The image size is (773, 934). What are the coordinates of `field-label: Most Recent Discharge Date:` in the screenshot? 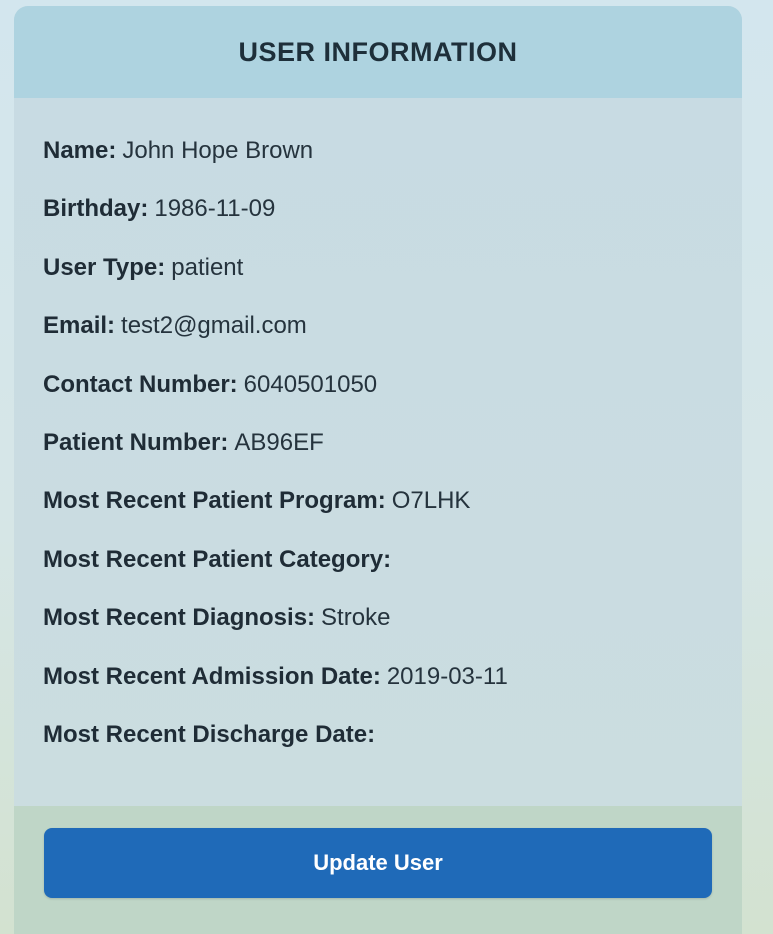 It's located at (209, 734).